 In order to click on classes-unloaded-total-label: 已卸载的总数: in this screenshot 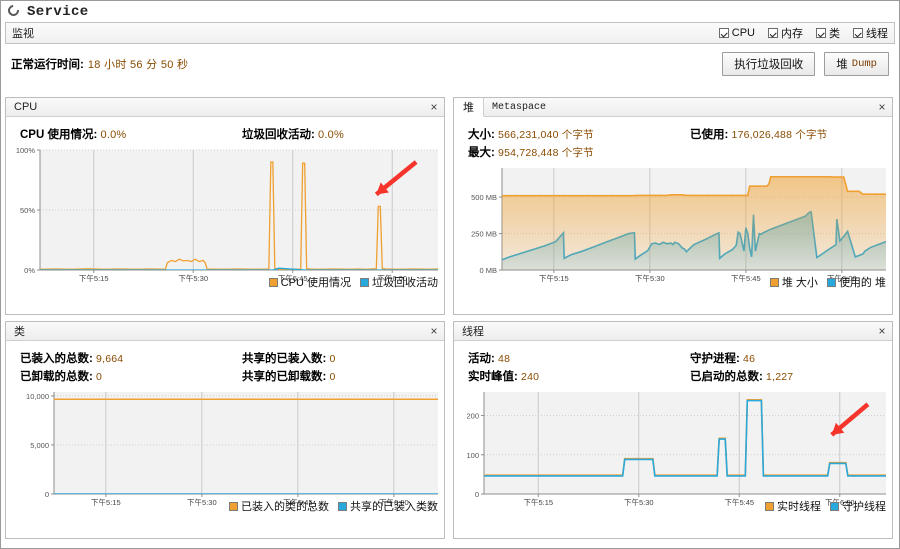, I will do `click(56, 377)`.